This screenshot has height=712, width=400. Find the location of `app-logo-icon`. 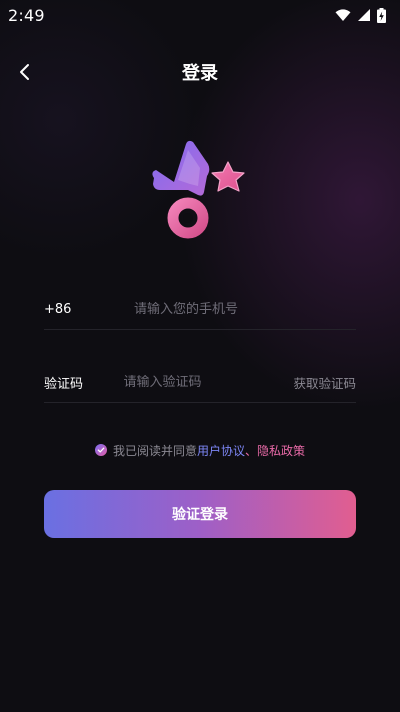

app-logo-icon is located at coordinates (198, 189).